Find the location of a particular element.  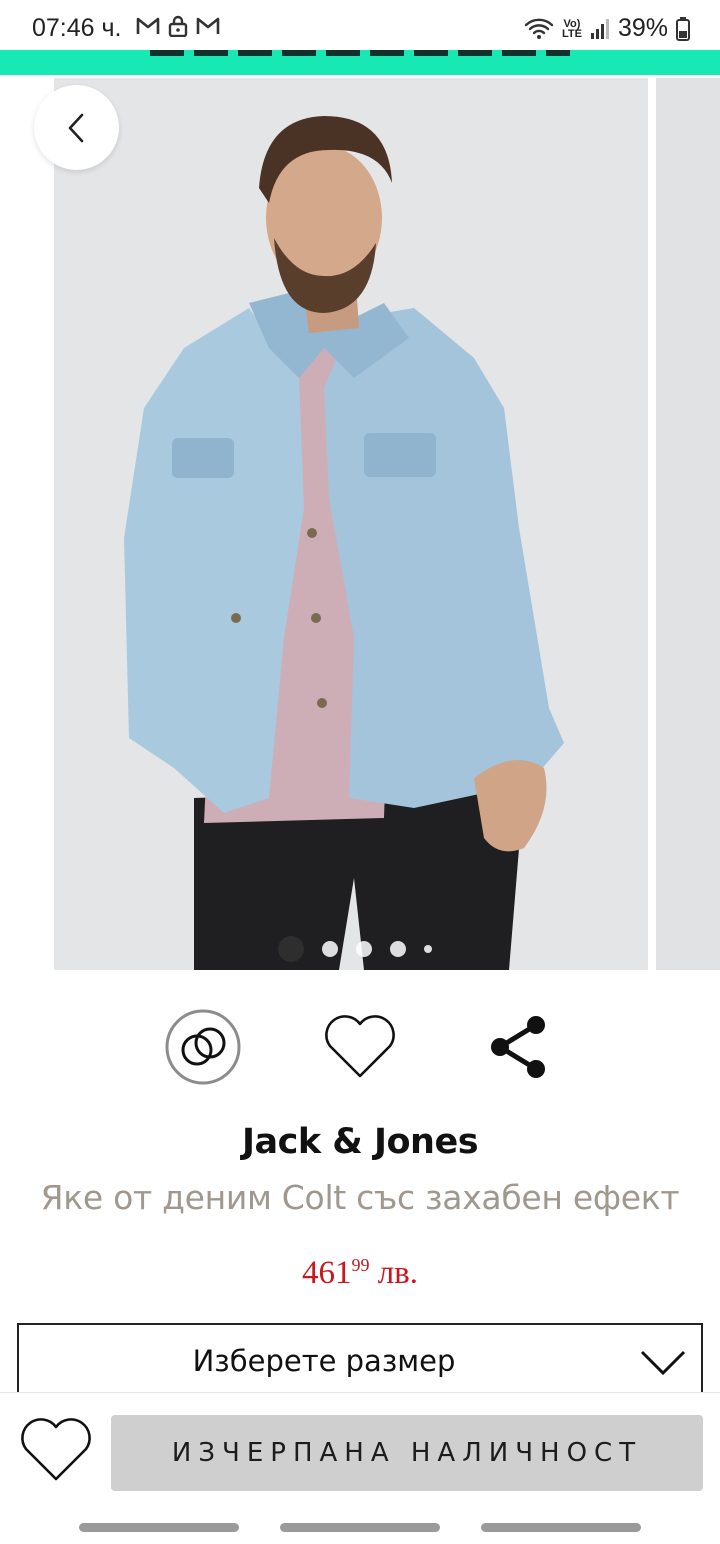

chevron-down-icon is located at coordinates (663, 1363).